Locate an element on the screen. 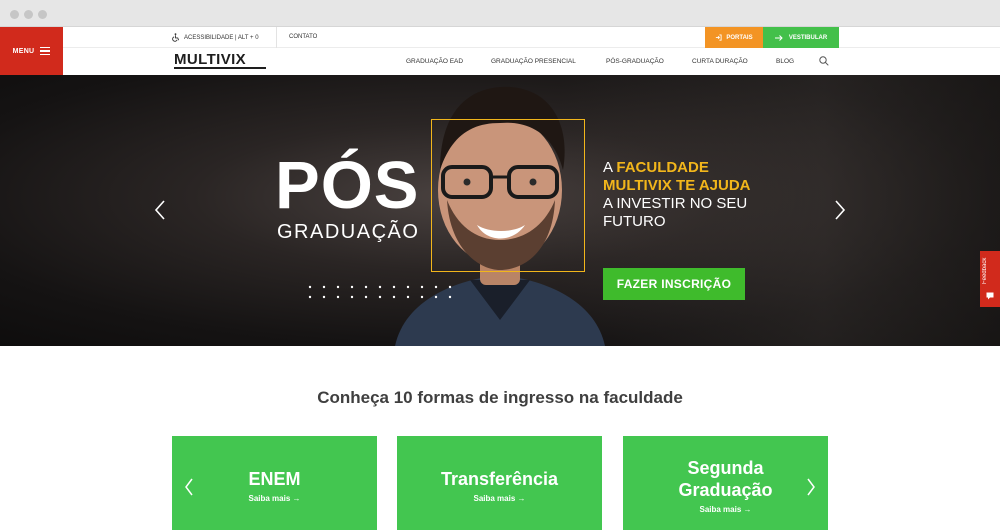 The width and height of the screenshot is (1000, 530). contact-link: CONTATO is located at coordinates (303, 37).